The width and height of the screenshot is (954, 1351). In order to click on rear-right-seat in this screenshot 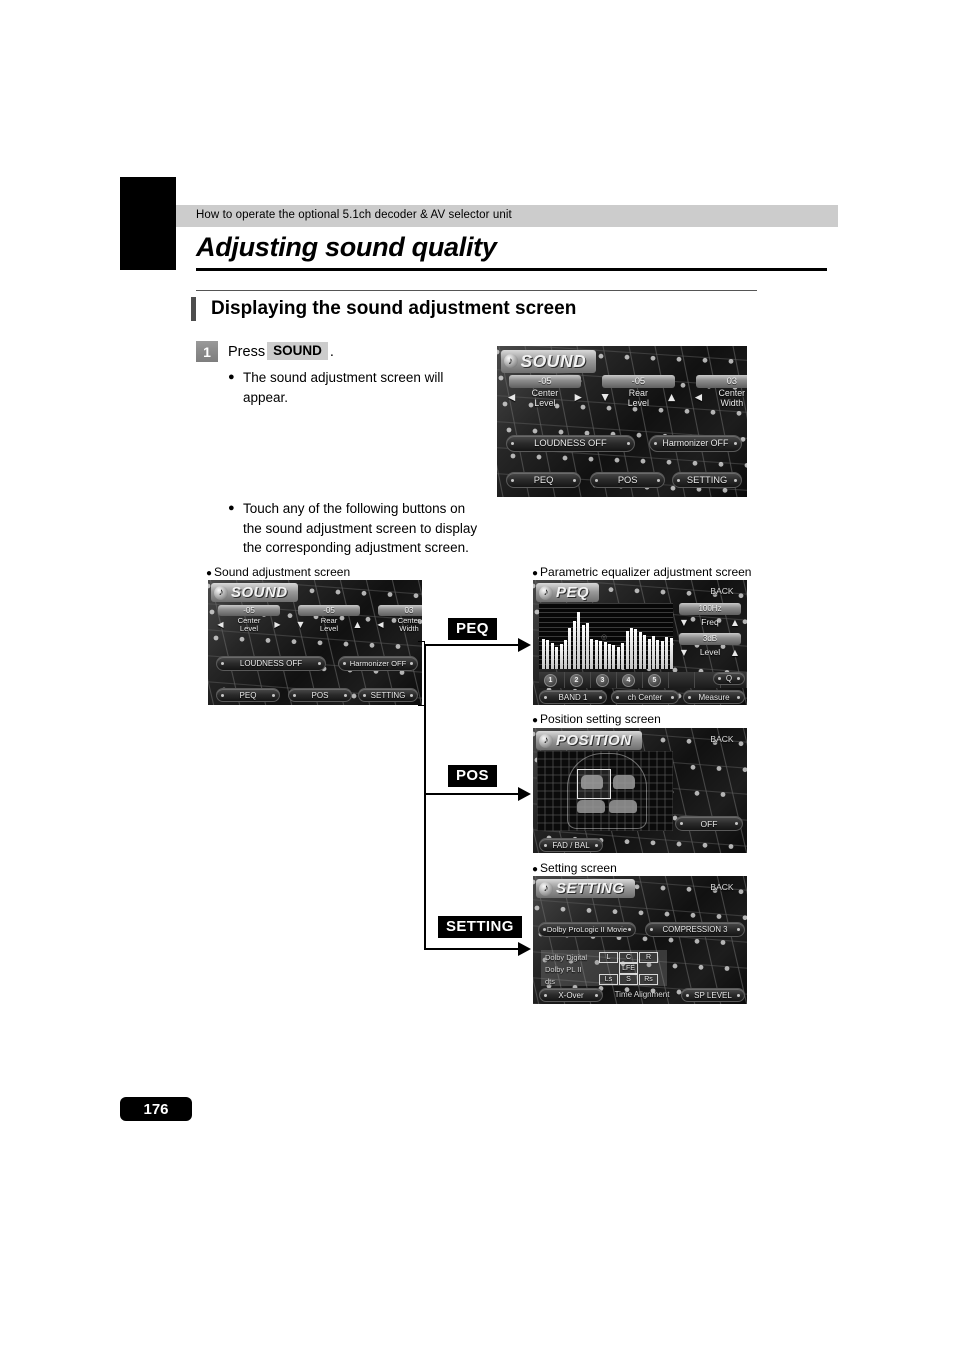, I will do `click(623, 806)`.